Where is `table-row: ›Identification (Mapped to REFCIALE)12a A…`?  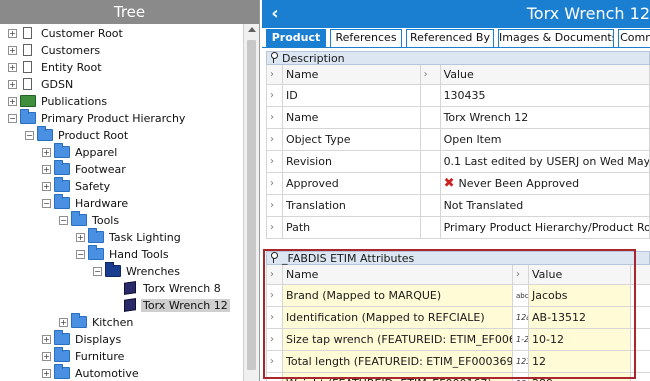 table-row: ›Identification (Mapped to REFCIALE)12a A… is located at coordinates (458, 318).